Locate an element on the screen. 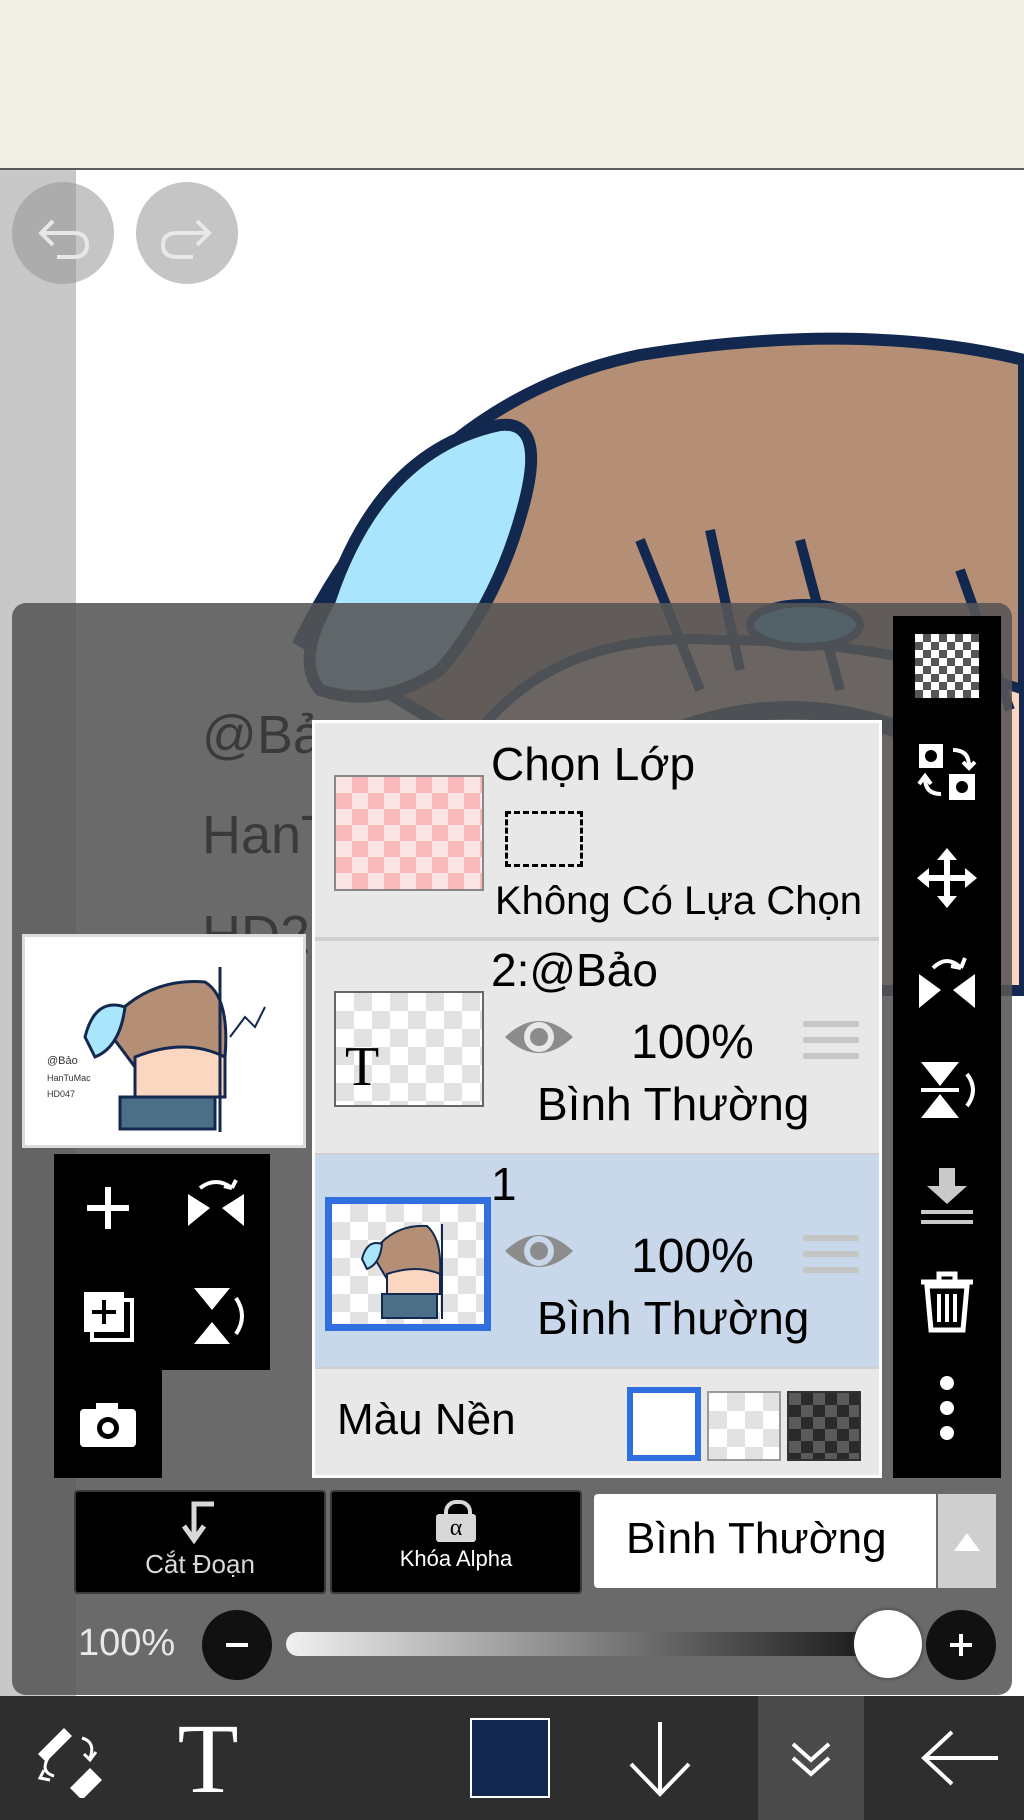 The image size is (1024, 1820). clipping-label: Cắt Đoạn is located at coordinates (200, 1564).